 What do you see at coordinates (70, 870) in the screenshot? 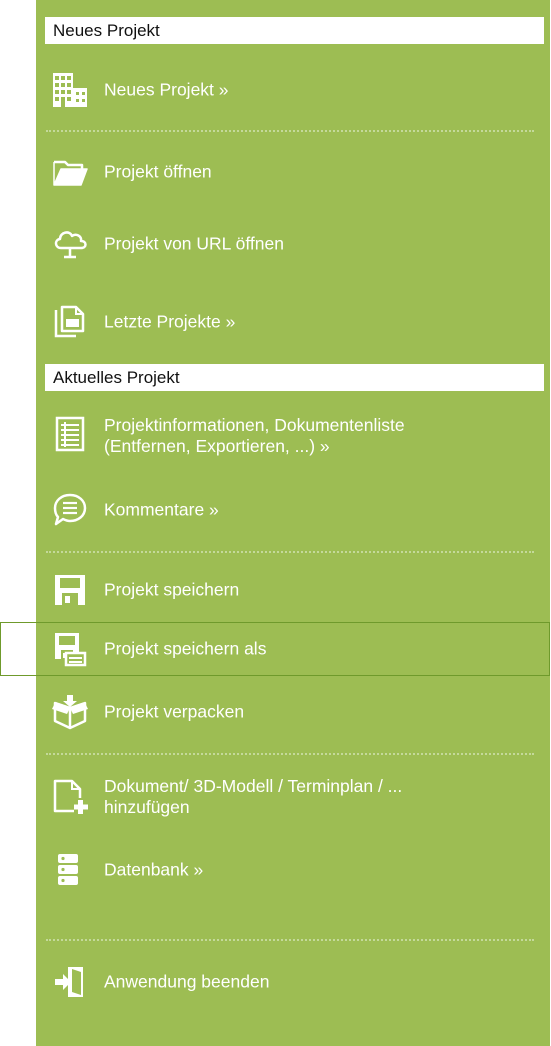
I see `database-icon` at bounding box center [70, 870].